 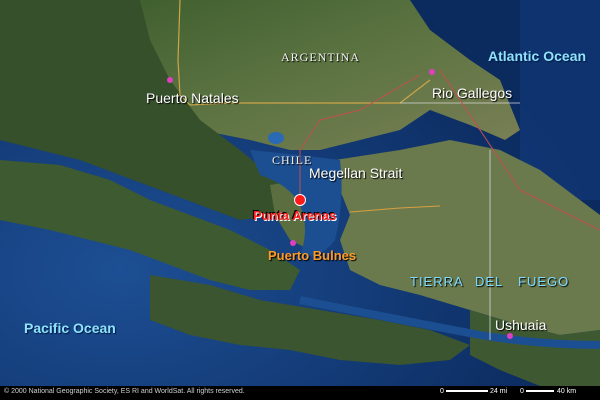 I want to click on lake, so click(x=276, y=138).